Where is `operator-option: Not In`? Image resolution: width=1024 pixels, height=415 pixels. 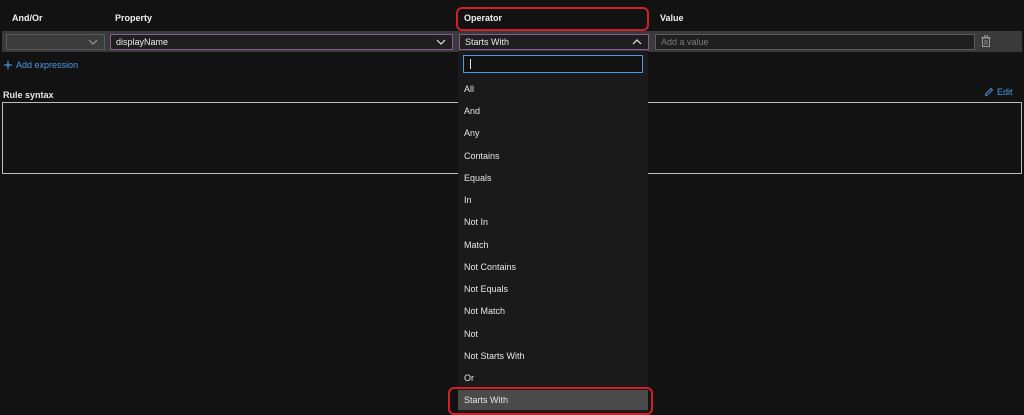
operator-option: Not In is located at coordinates (553, 222).